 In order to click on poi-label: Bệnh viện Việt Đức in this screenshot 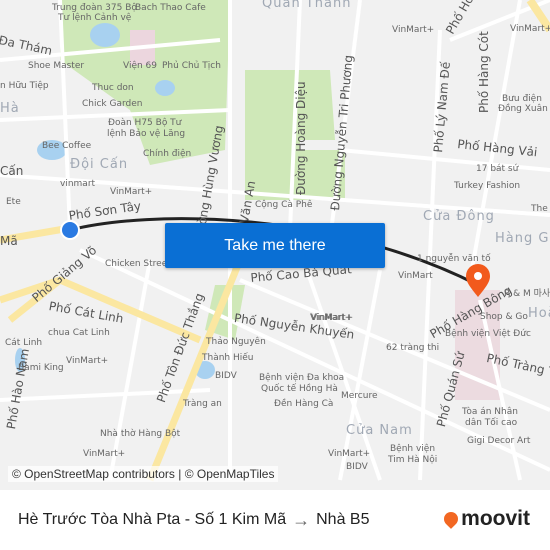, I will do `click(488, 334)`.